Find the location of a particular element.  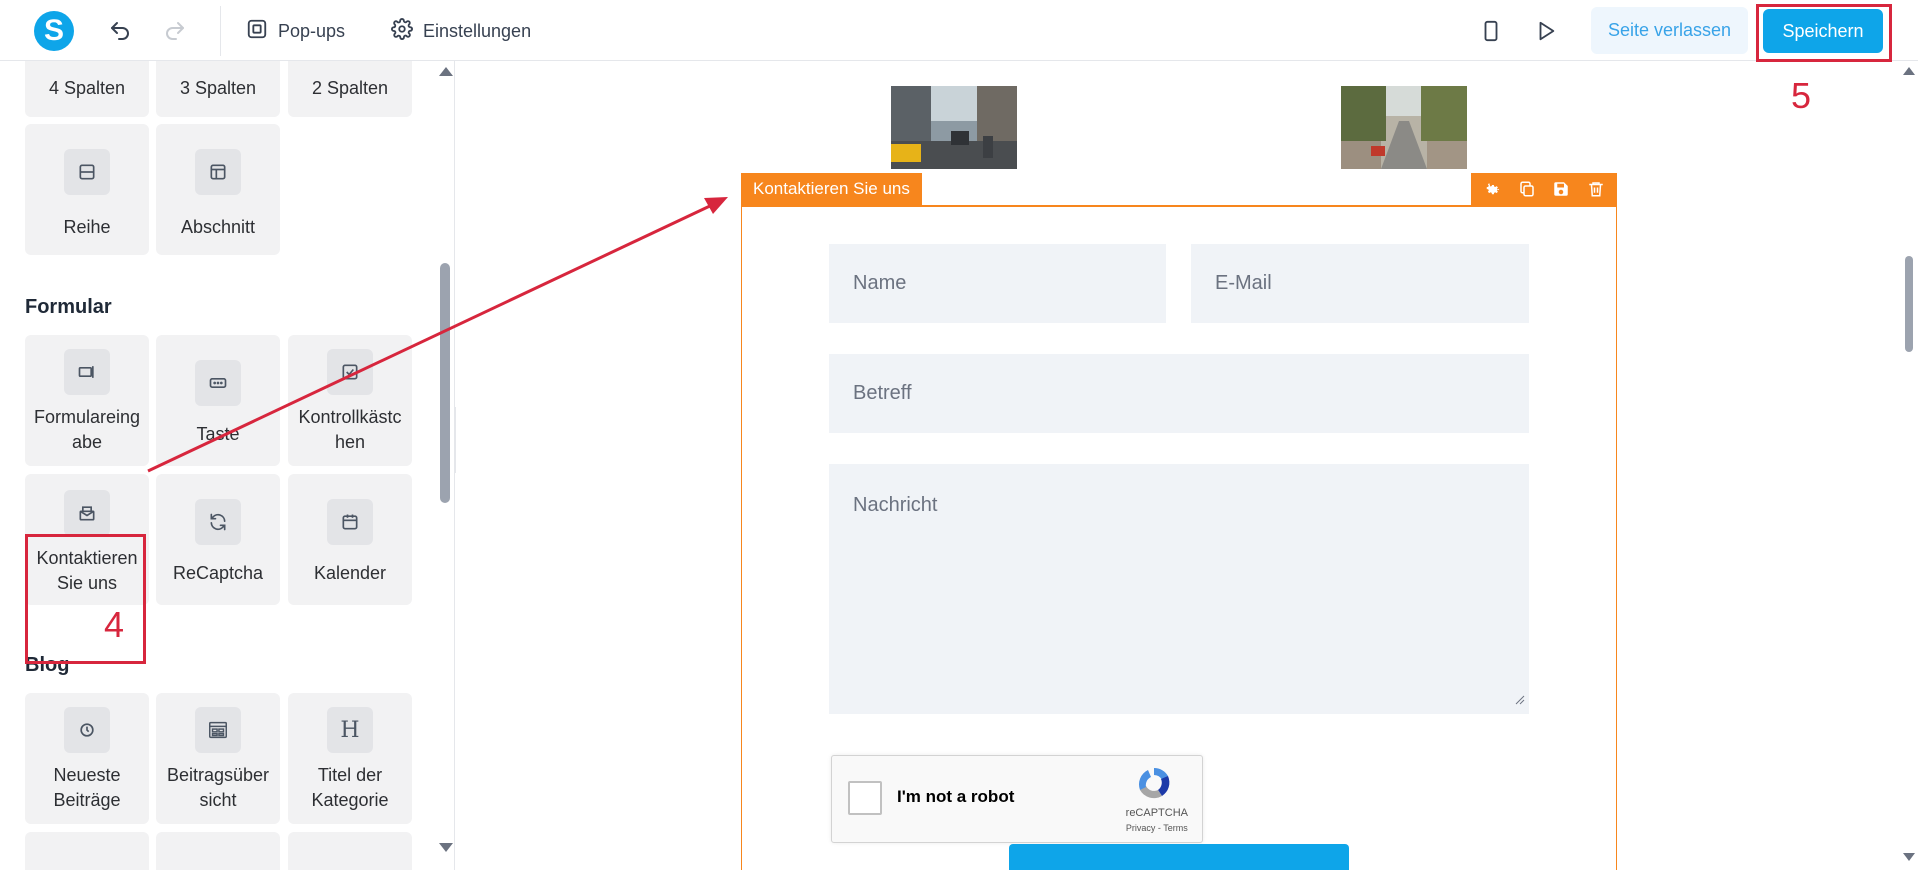

tile-calendar: Kalender is located at coordinates (350, 539).